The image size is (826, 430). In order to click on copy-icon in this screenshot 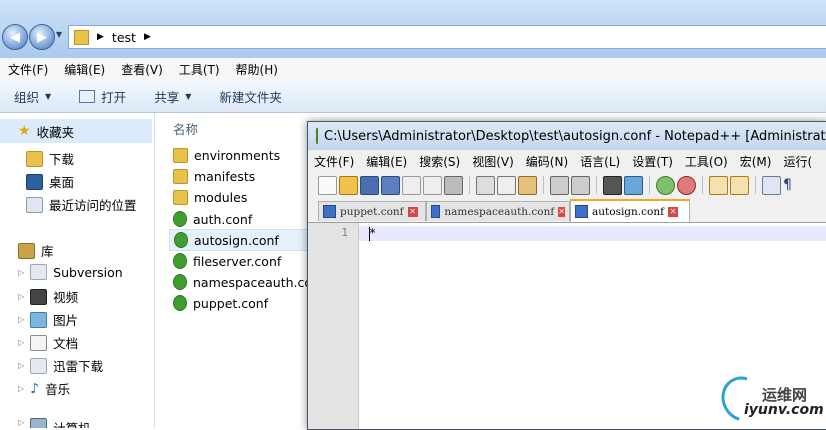, I will do `click(506, 185)`.